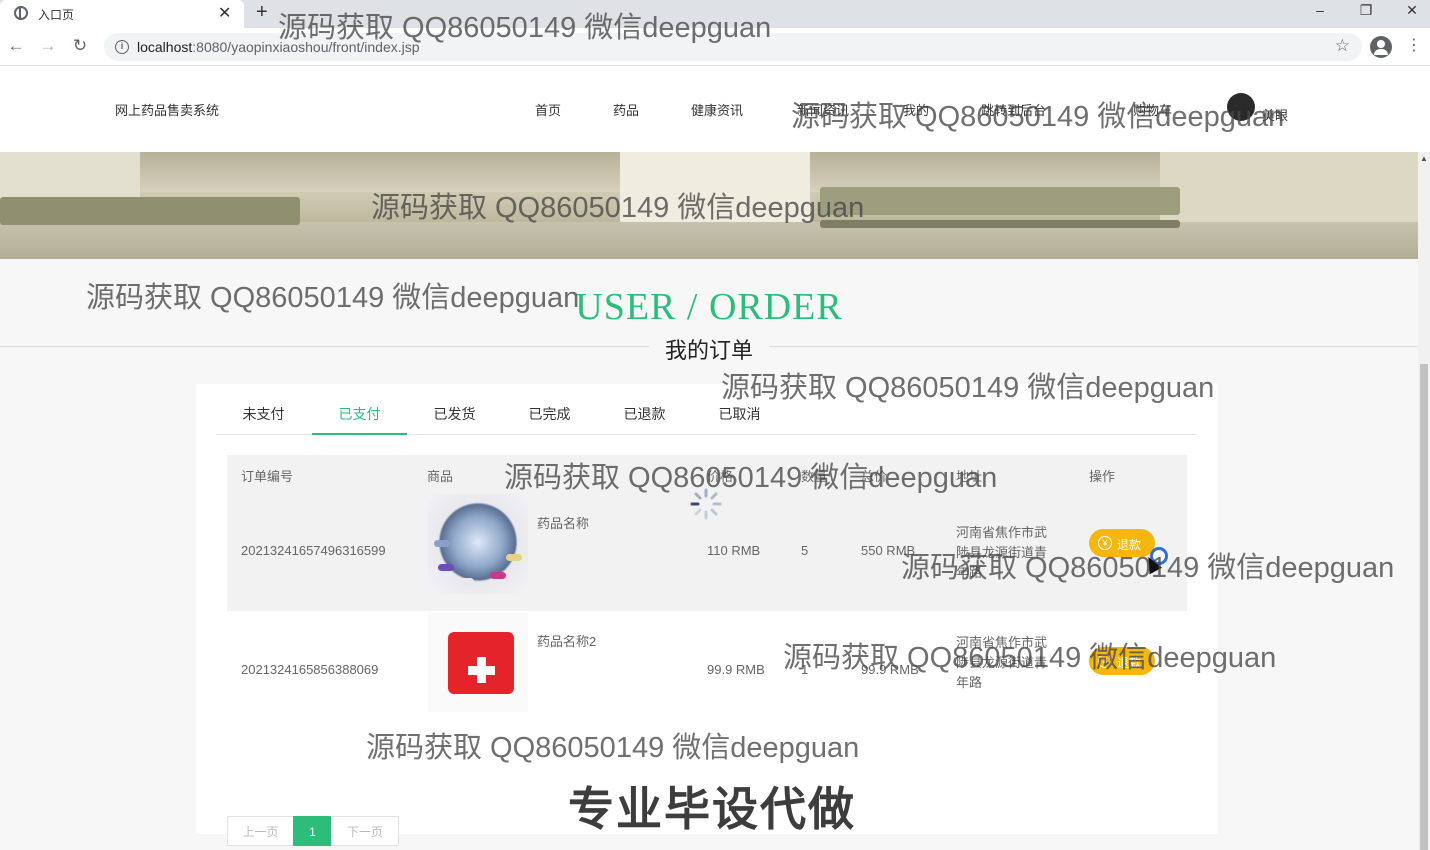  I want to click on tab-title: 入口页, so click(56, 15).